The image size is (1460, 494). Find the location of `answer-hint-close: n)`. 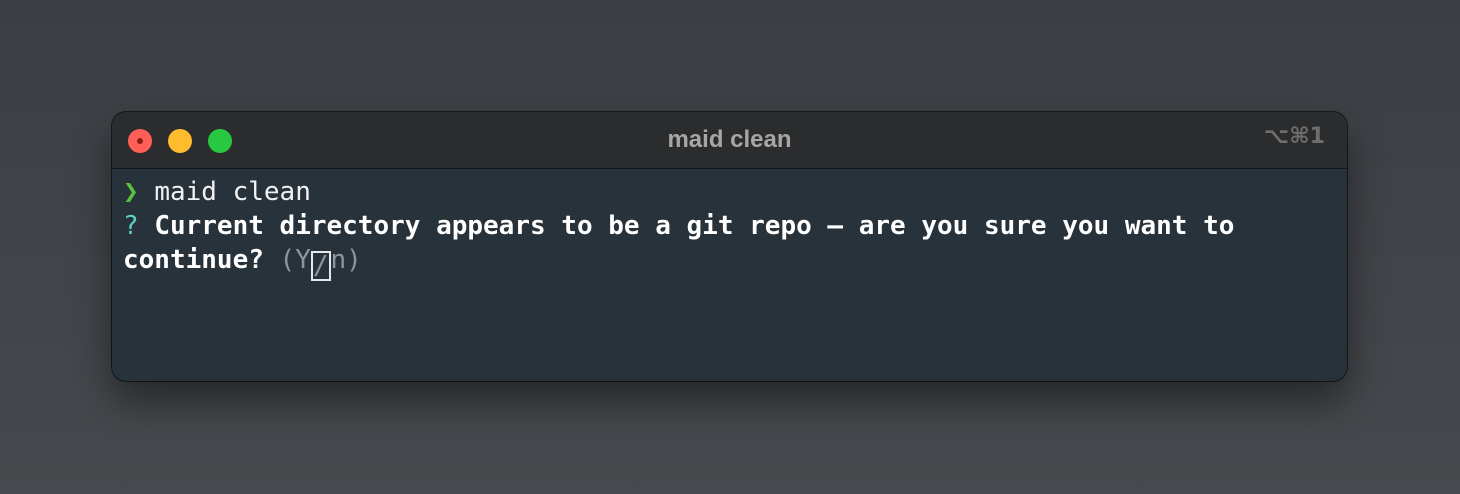

answer-hint-close: n) is located at coordinates (346, 260).